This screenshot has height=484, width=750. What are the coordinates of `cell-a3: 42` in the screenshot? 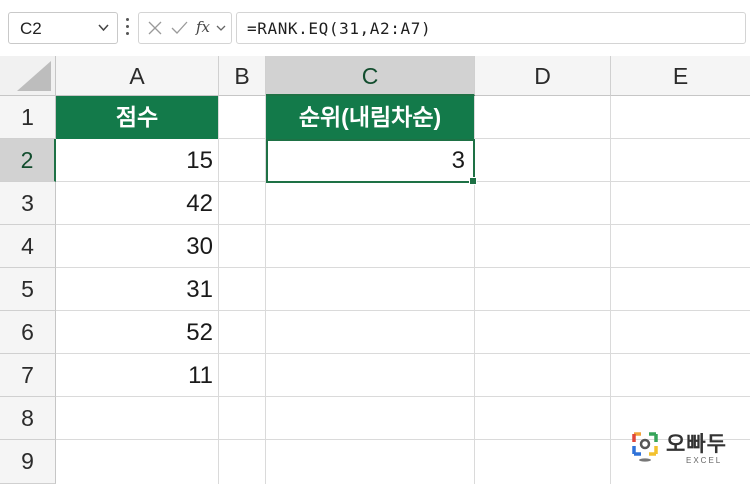 It's located at (134, 203).